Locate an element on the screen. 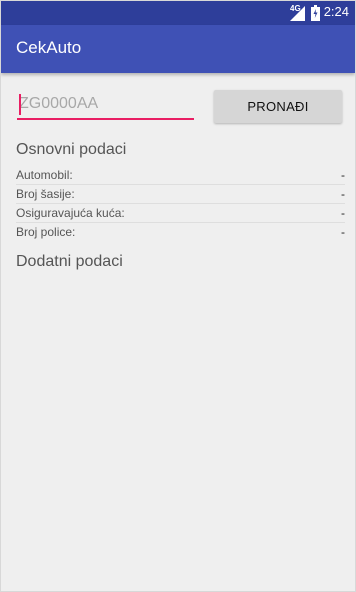  info-row-policy: Broj police: - is located at coordinates (180, 232).